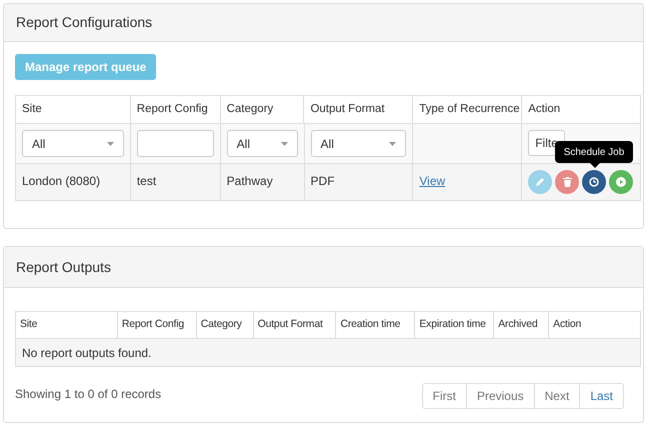 The height and width of the screenshot is (426, 647). What do you see at coordinates (374, 325) in the screenshot?
I see `column-header: Creation time` at bounding box center [374, 325].